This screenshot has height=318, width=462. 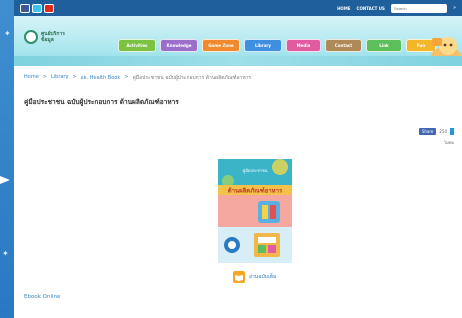 What do you see at coordinates (137, 45) in the screenshot?
I see `nav-item-activities: Activities` at bounding box center [137, 45].